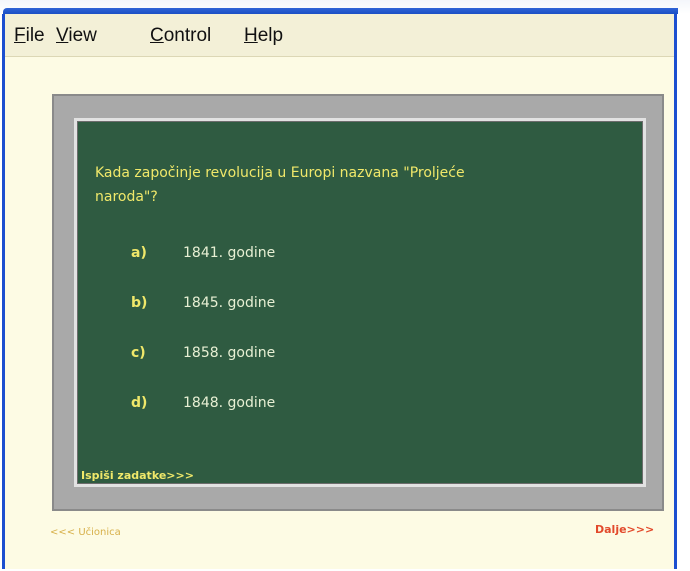 The height and width of the screenshot is (571, 690). I want to click on answer-letter: a), so click(139, 253).